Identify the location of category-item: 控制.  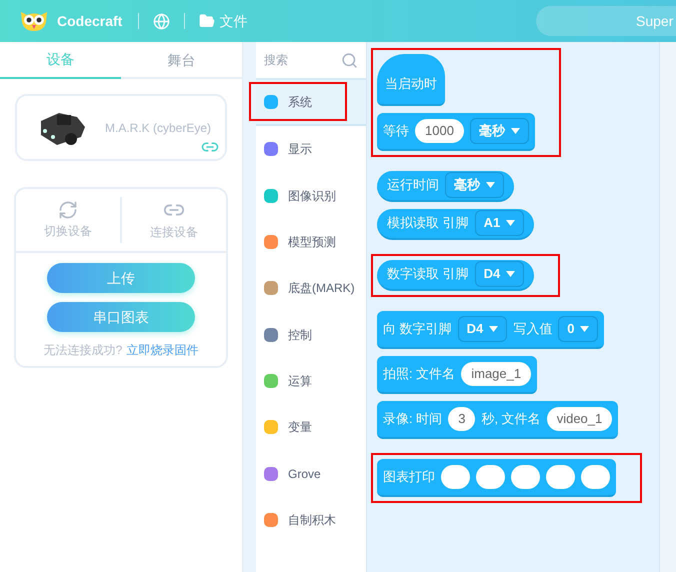
(311, 334).